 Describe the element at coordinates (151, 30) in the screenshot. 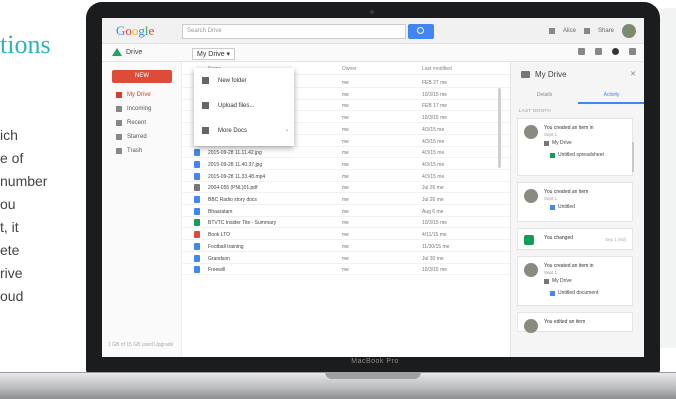

I see `logo-letter: e` at that location.